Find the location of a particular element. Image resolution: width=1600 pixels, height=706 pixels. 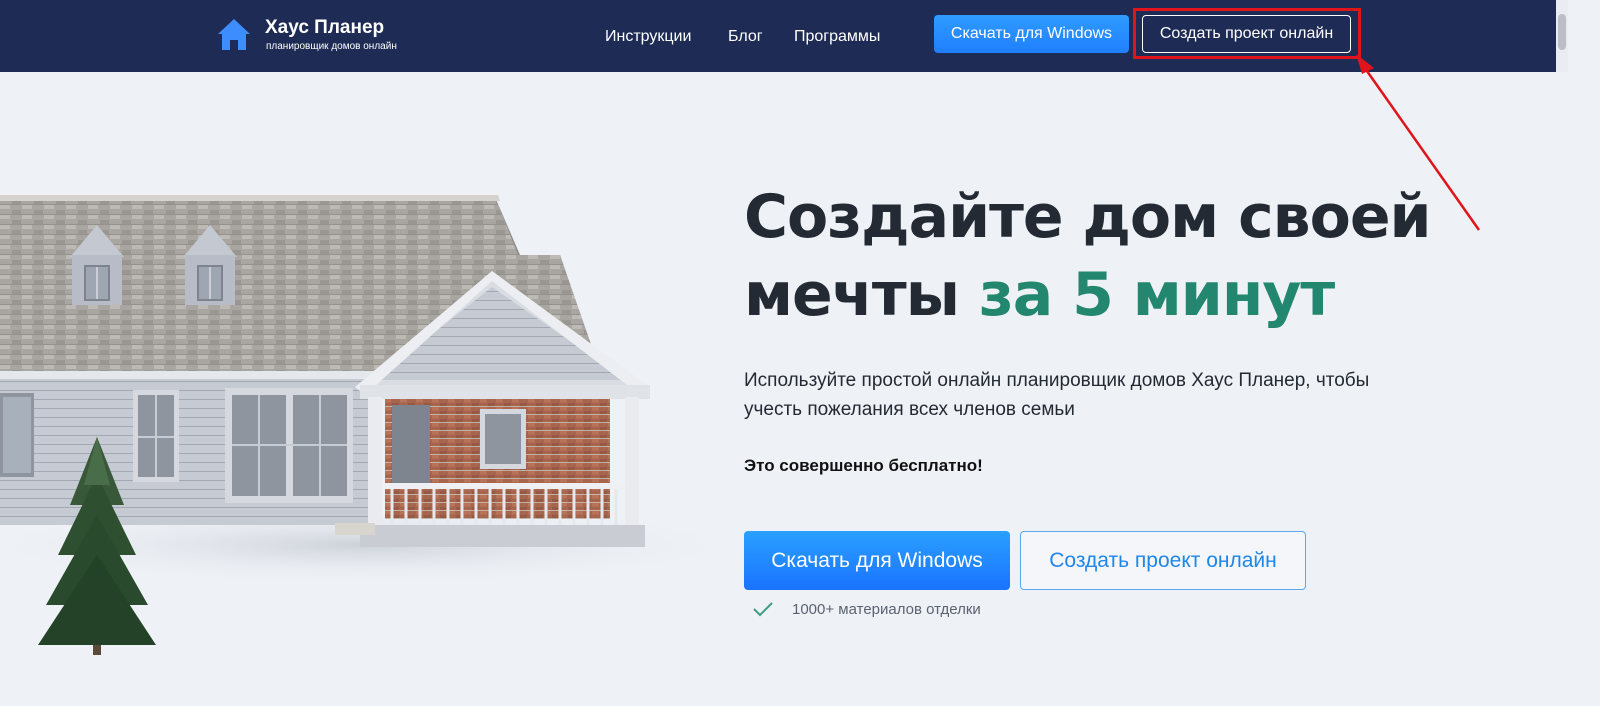

brand-name: Хаус Планер is located at coordinates (324, 28).